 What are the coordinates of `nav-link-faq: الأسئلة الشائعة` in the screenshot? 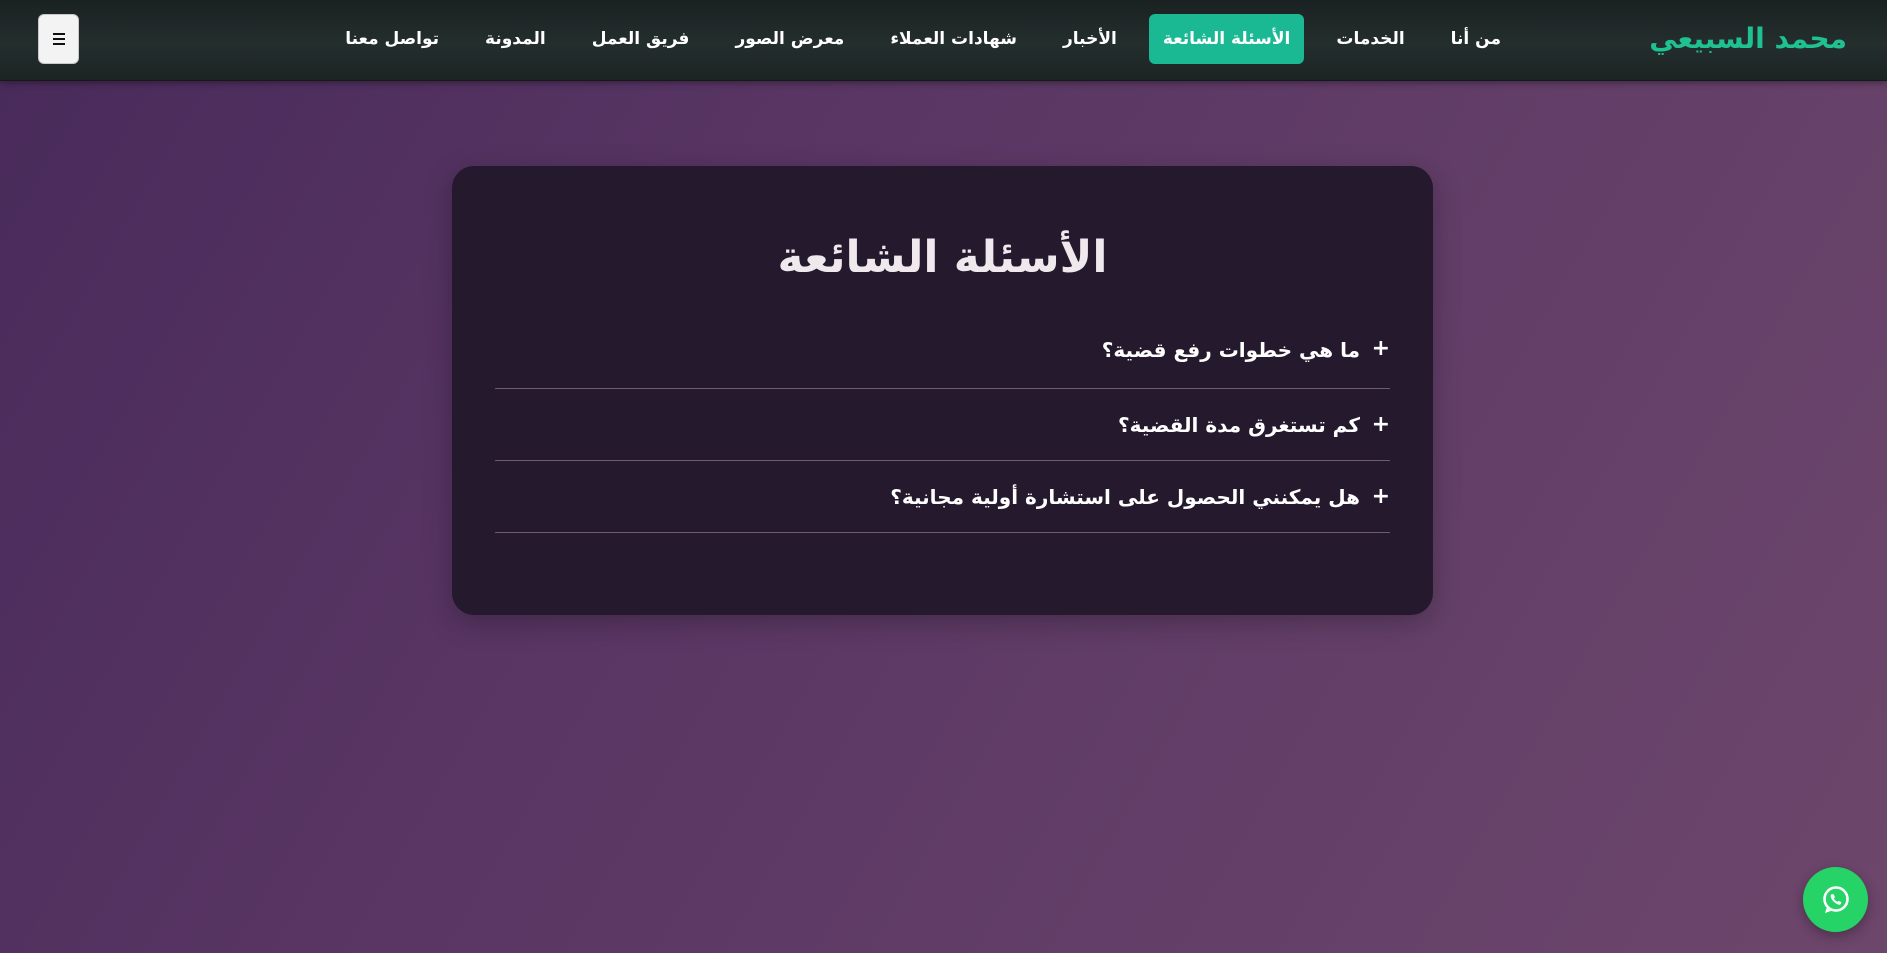 It's located at (1226, 39).